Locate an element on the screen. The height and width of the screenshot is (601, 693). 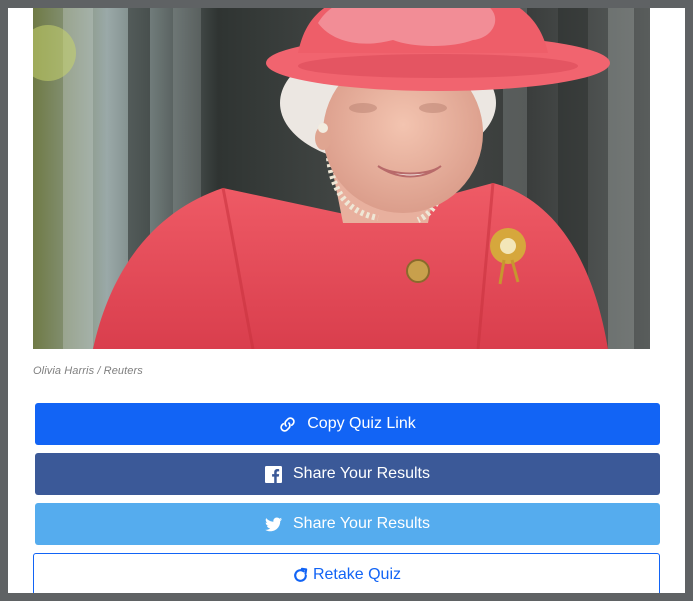
copy-quiz-link-label: Copy Quiz Link is located at coordinates (361, 423).